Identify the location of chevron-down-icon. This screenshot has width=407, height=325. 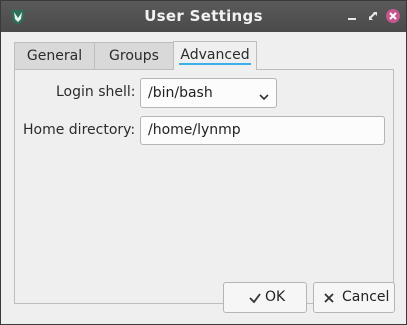
(264, 94).